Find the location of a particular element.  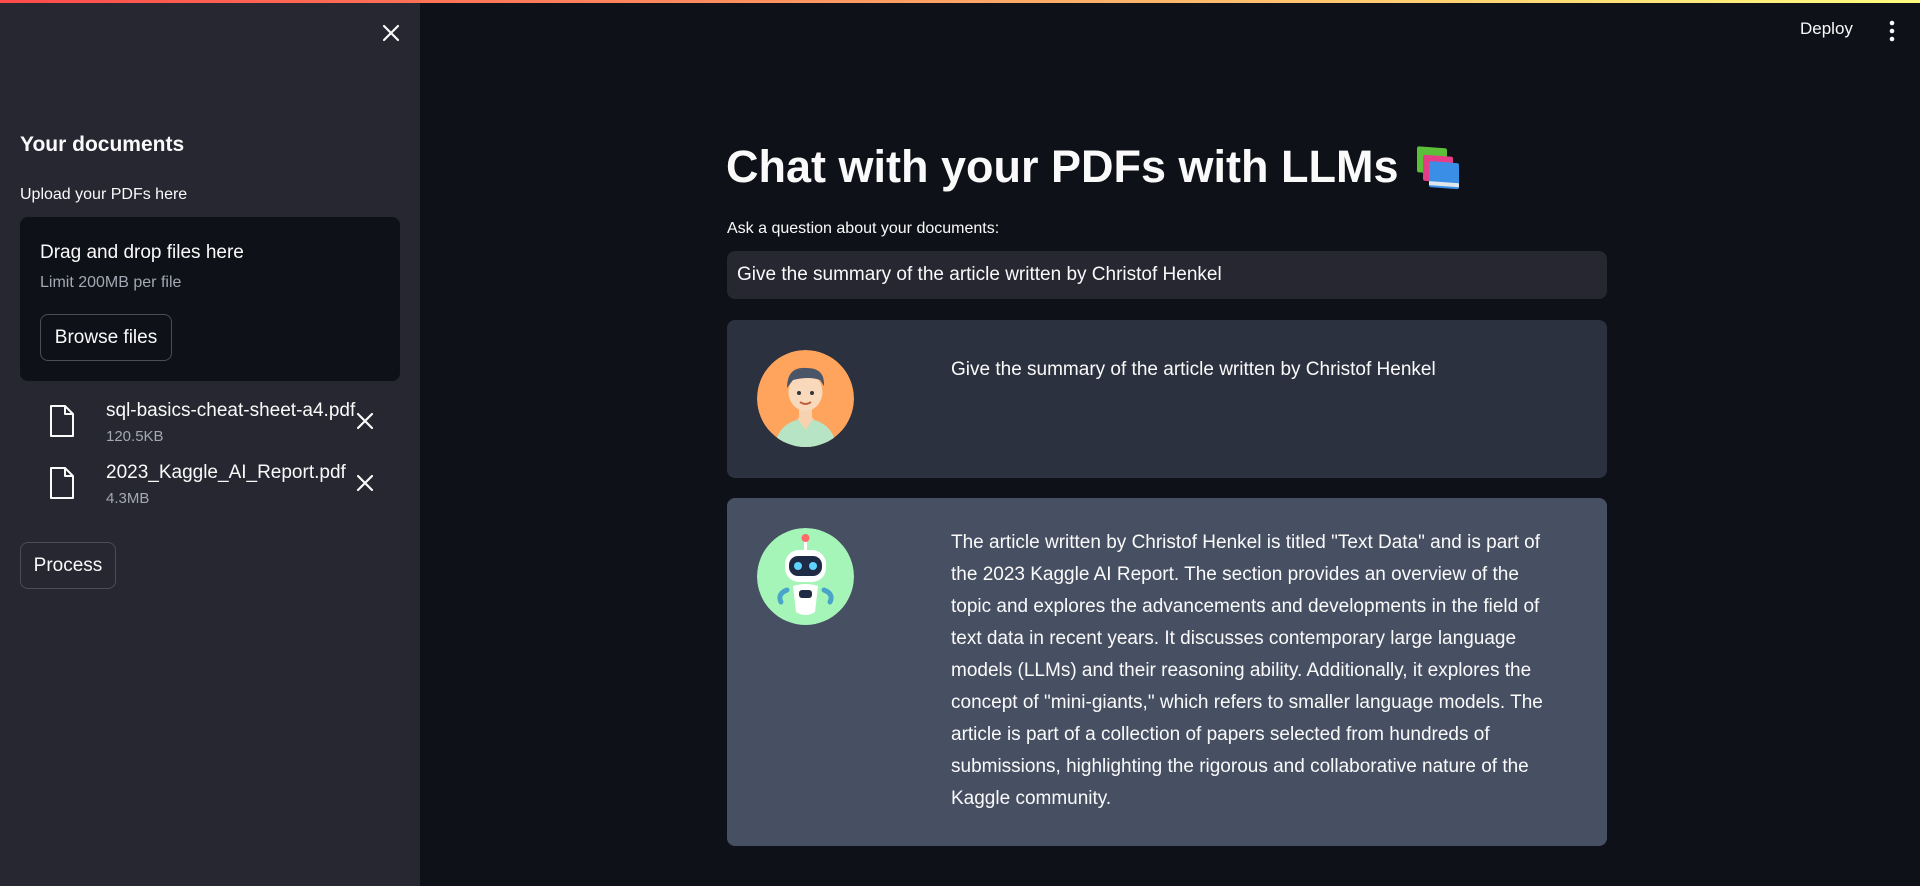

robot-avatar is located at coordinates (805, 576).